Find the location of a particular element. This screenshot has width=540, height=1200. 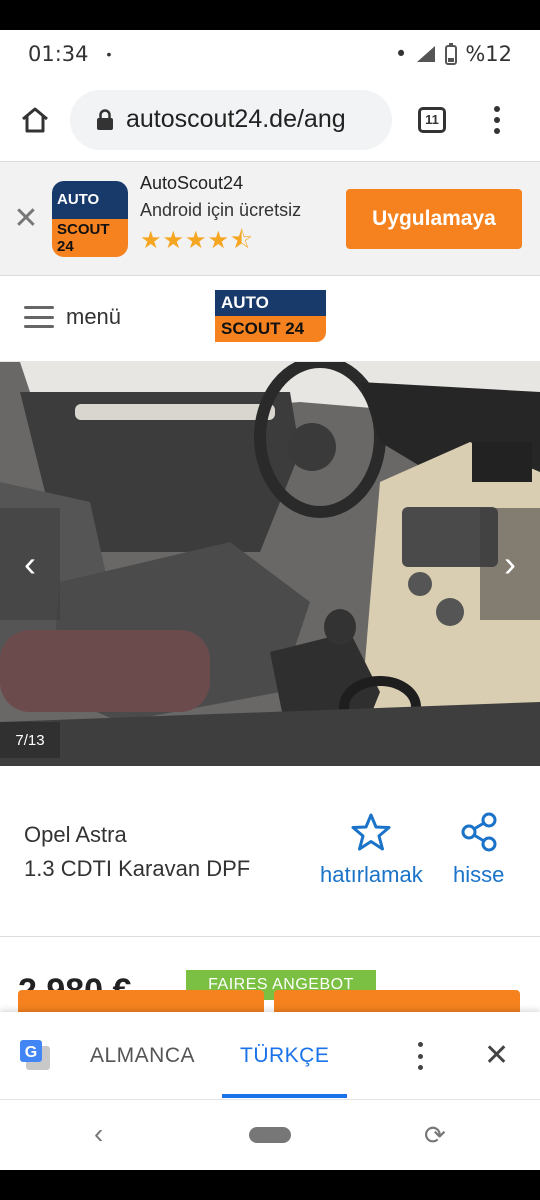

listing-title-line2: 1.3 CDTI Karavan DPF is located at coordinates (137, 868).